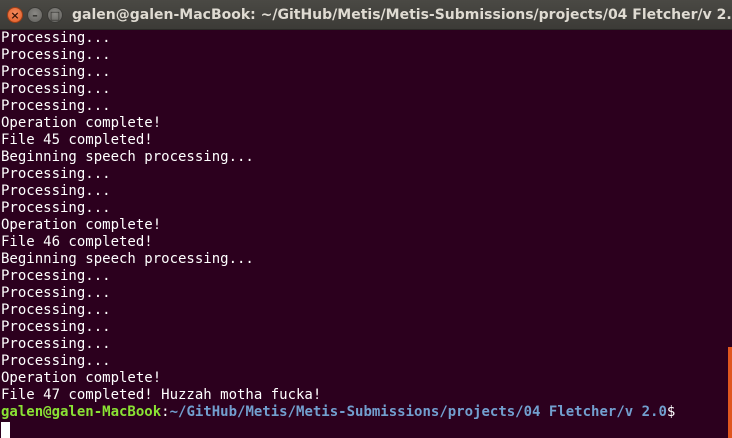 The width and height of the screenshot is (732, 438). Describe the element at coordinates (35, 15) in the screenshot. I see `minimize-button: –` at that location.